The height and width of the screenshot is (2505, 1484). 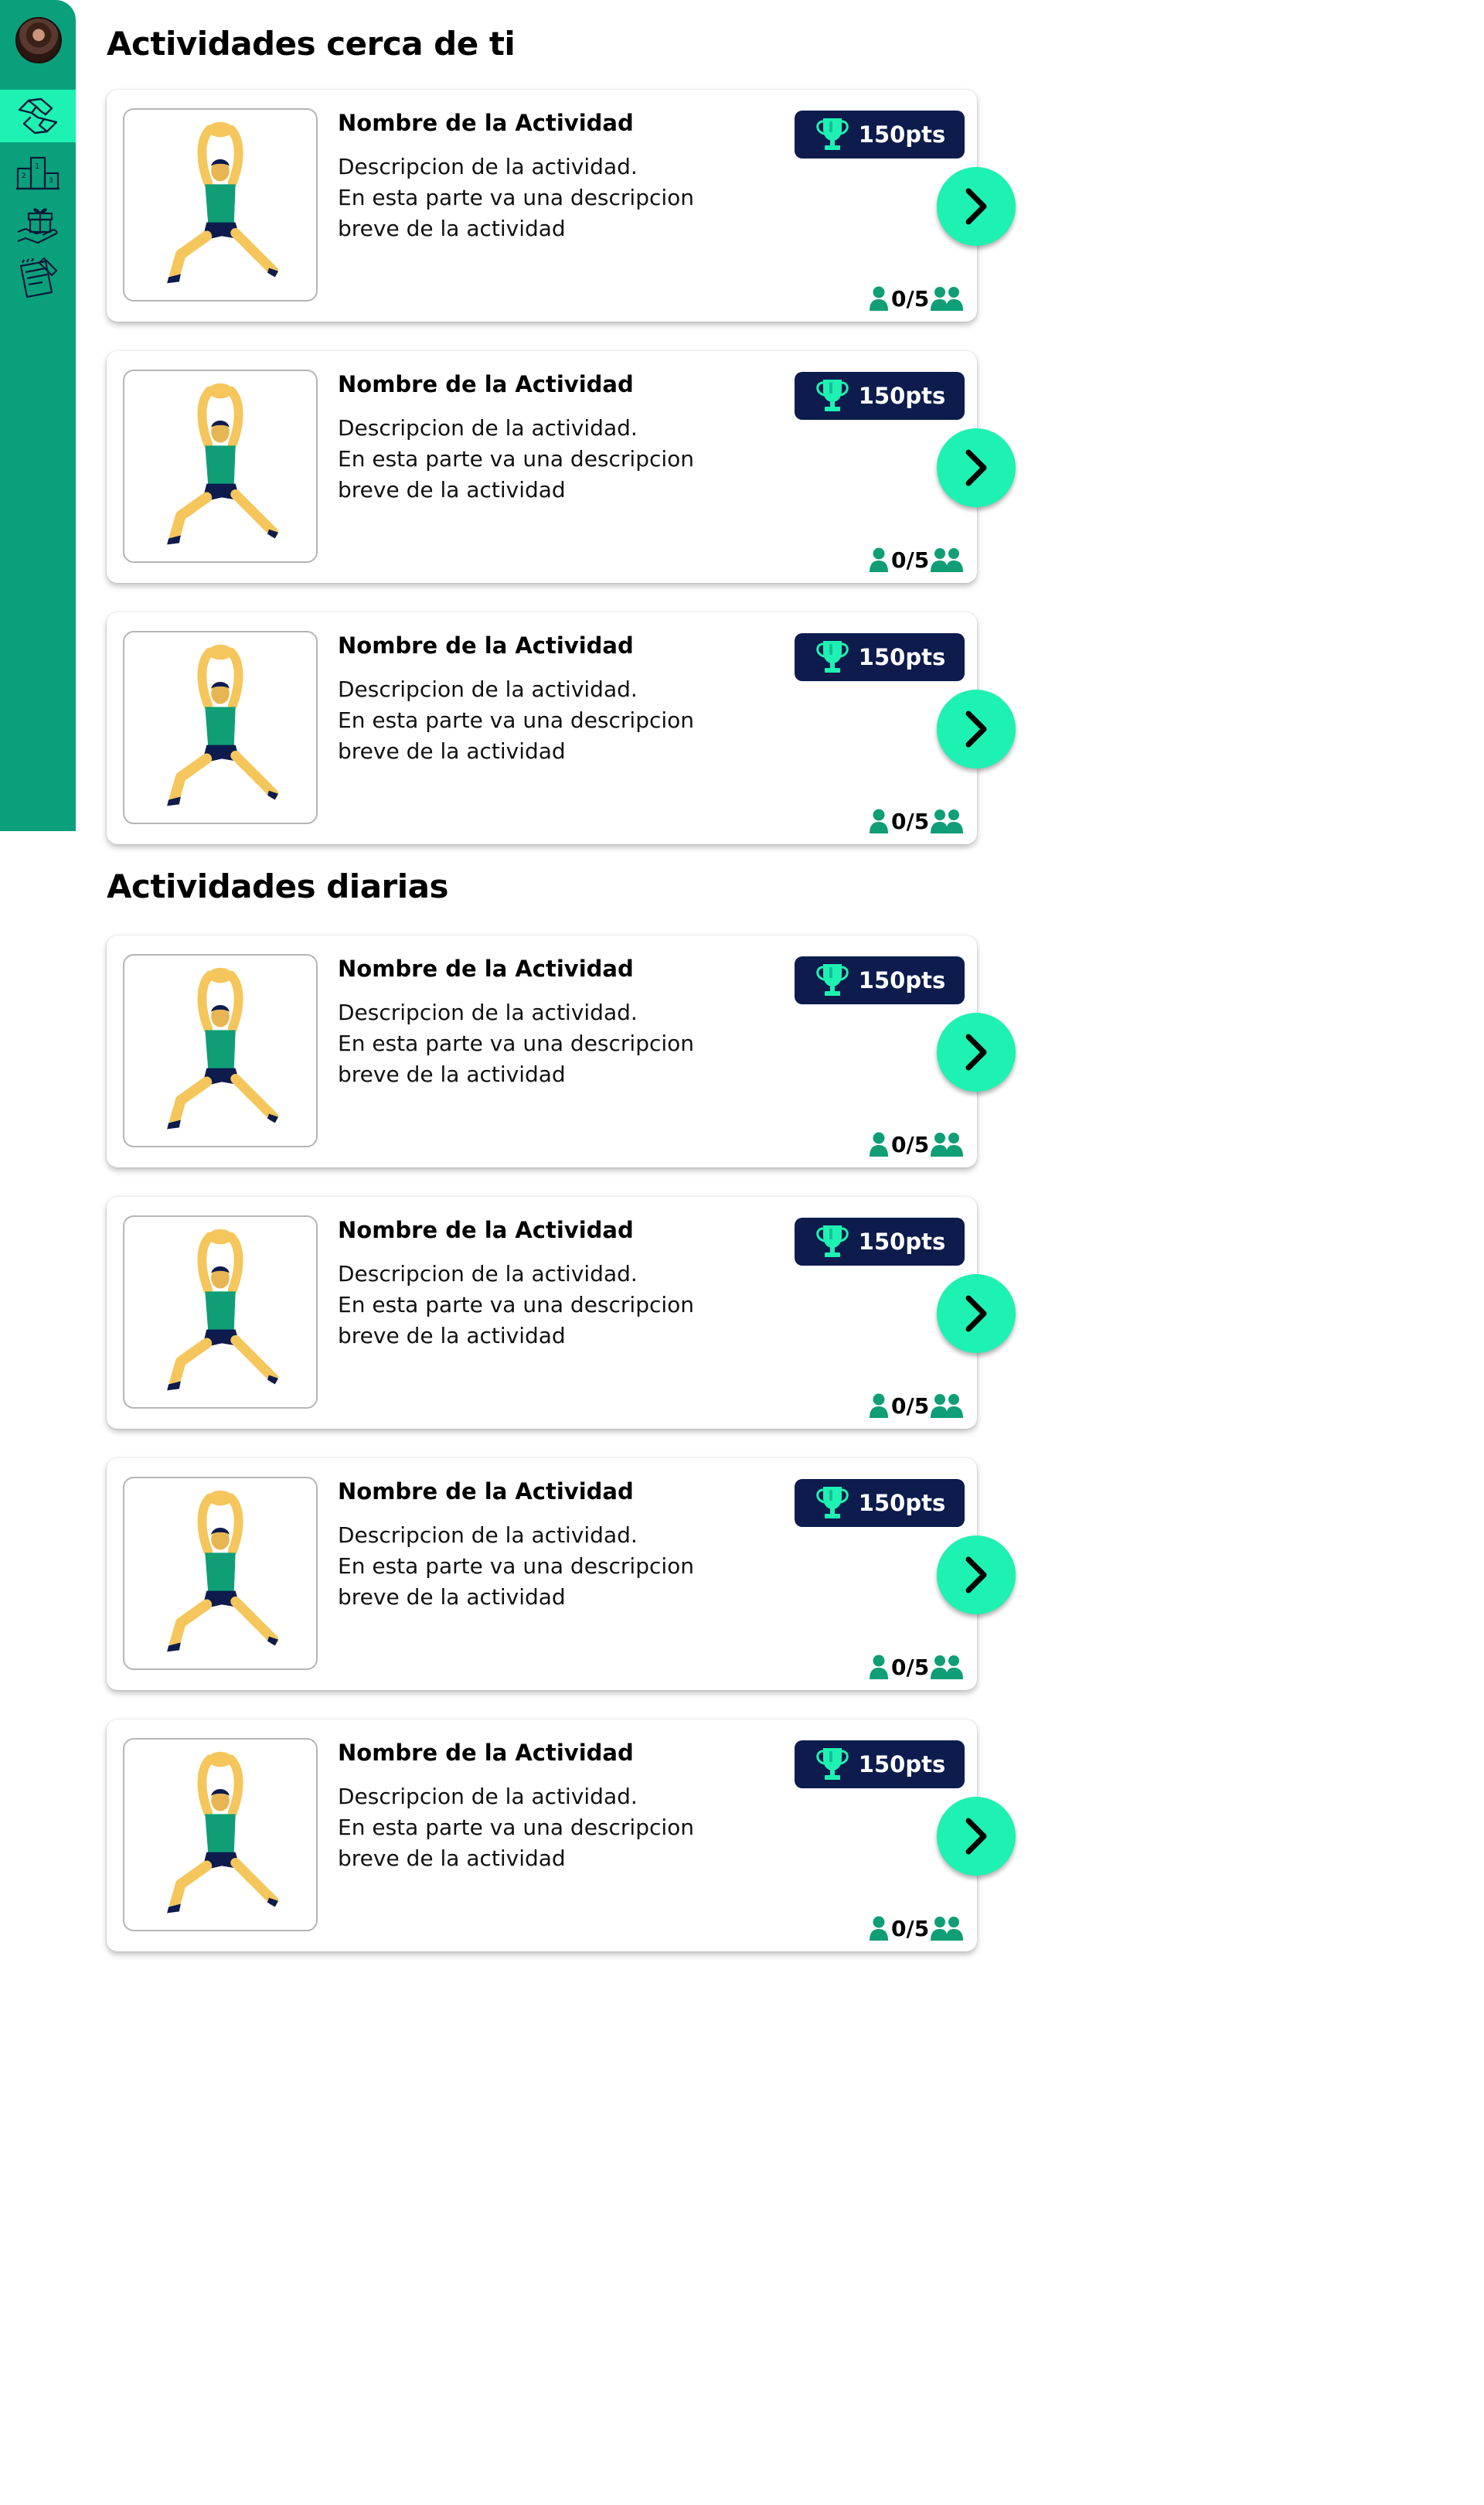 I want to click on section-title: Actividades diarias, so click(x=277, y=886).